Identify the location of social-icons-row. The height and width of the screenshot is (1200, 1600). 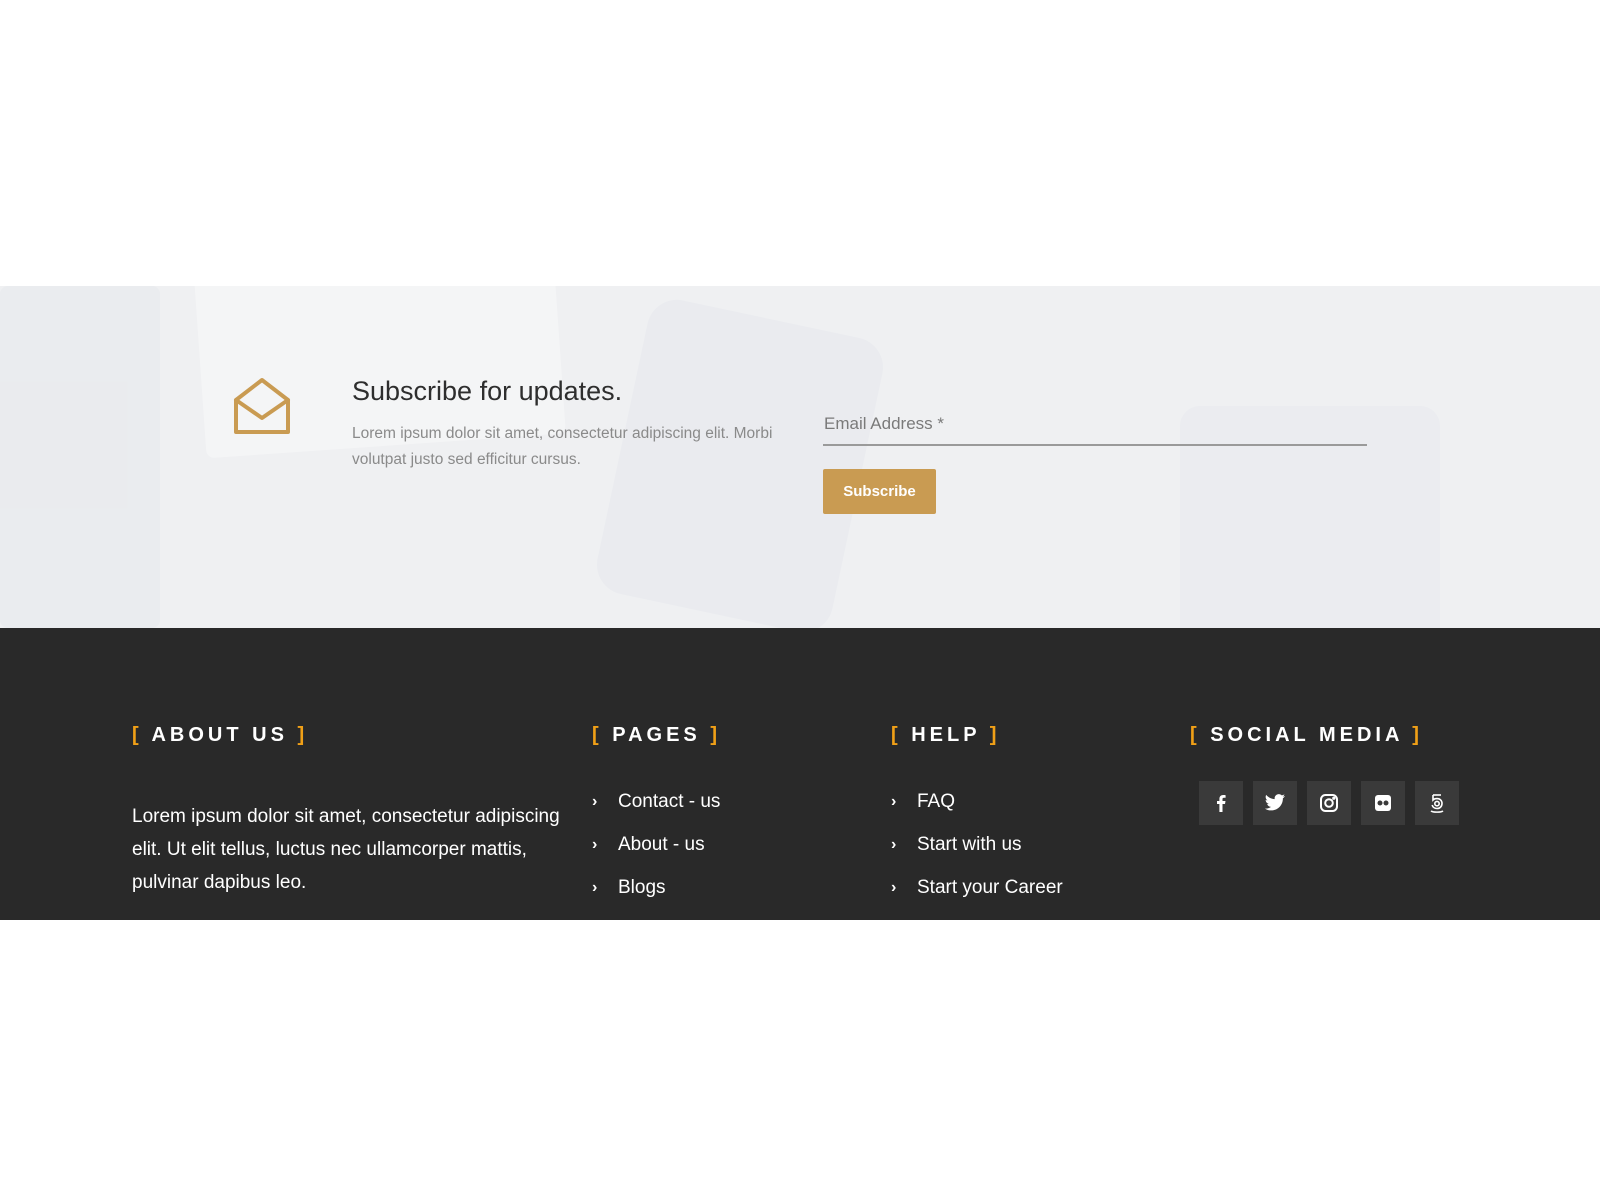
(1329, 803).